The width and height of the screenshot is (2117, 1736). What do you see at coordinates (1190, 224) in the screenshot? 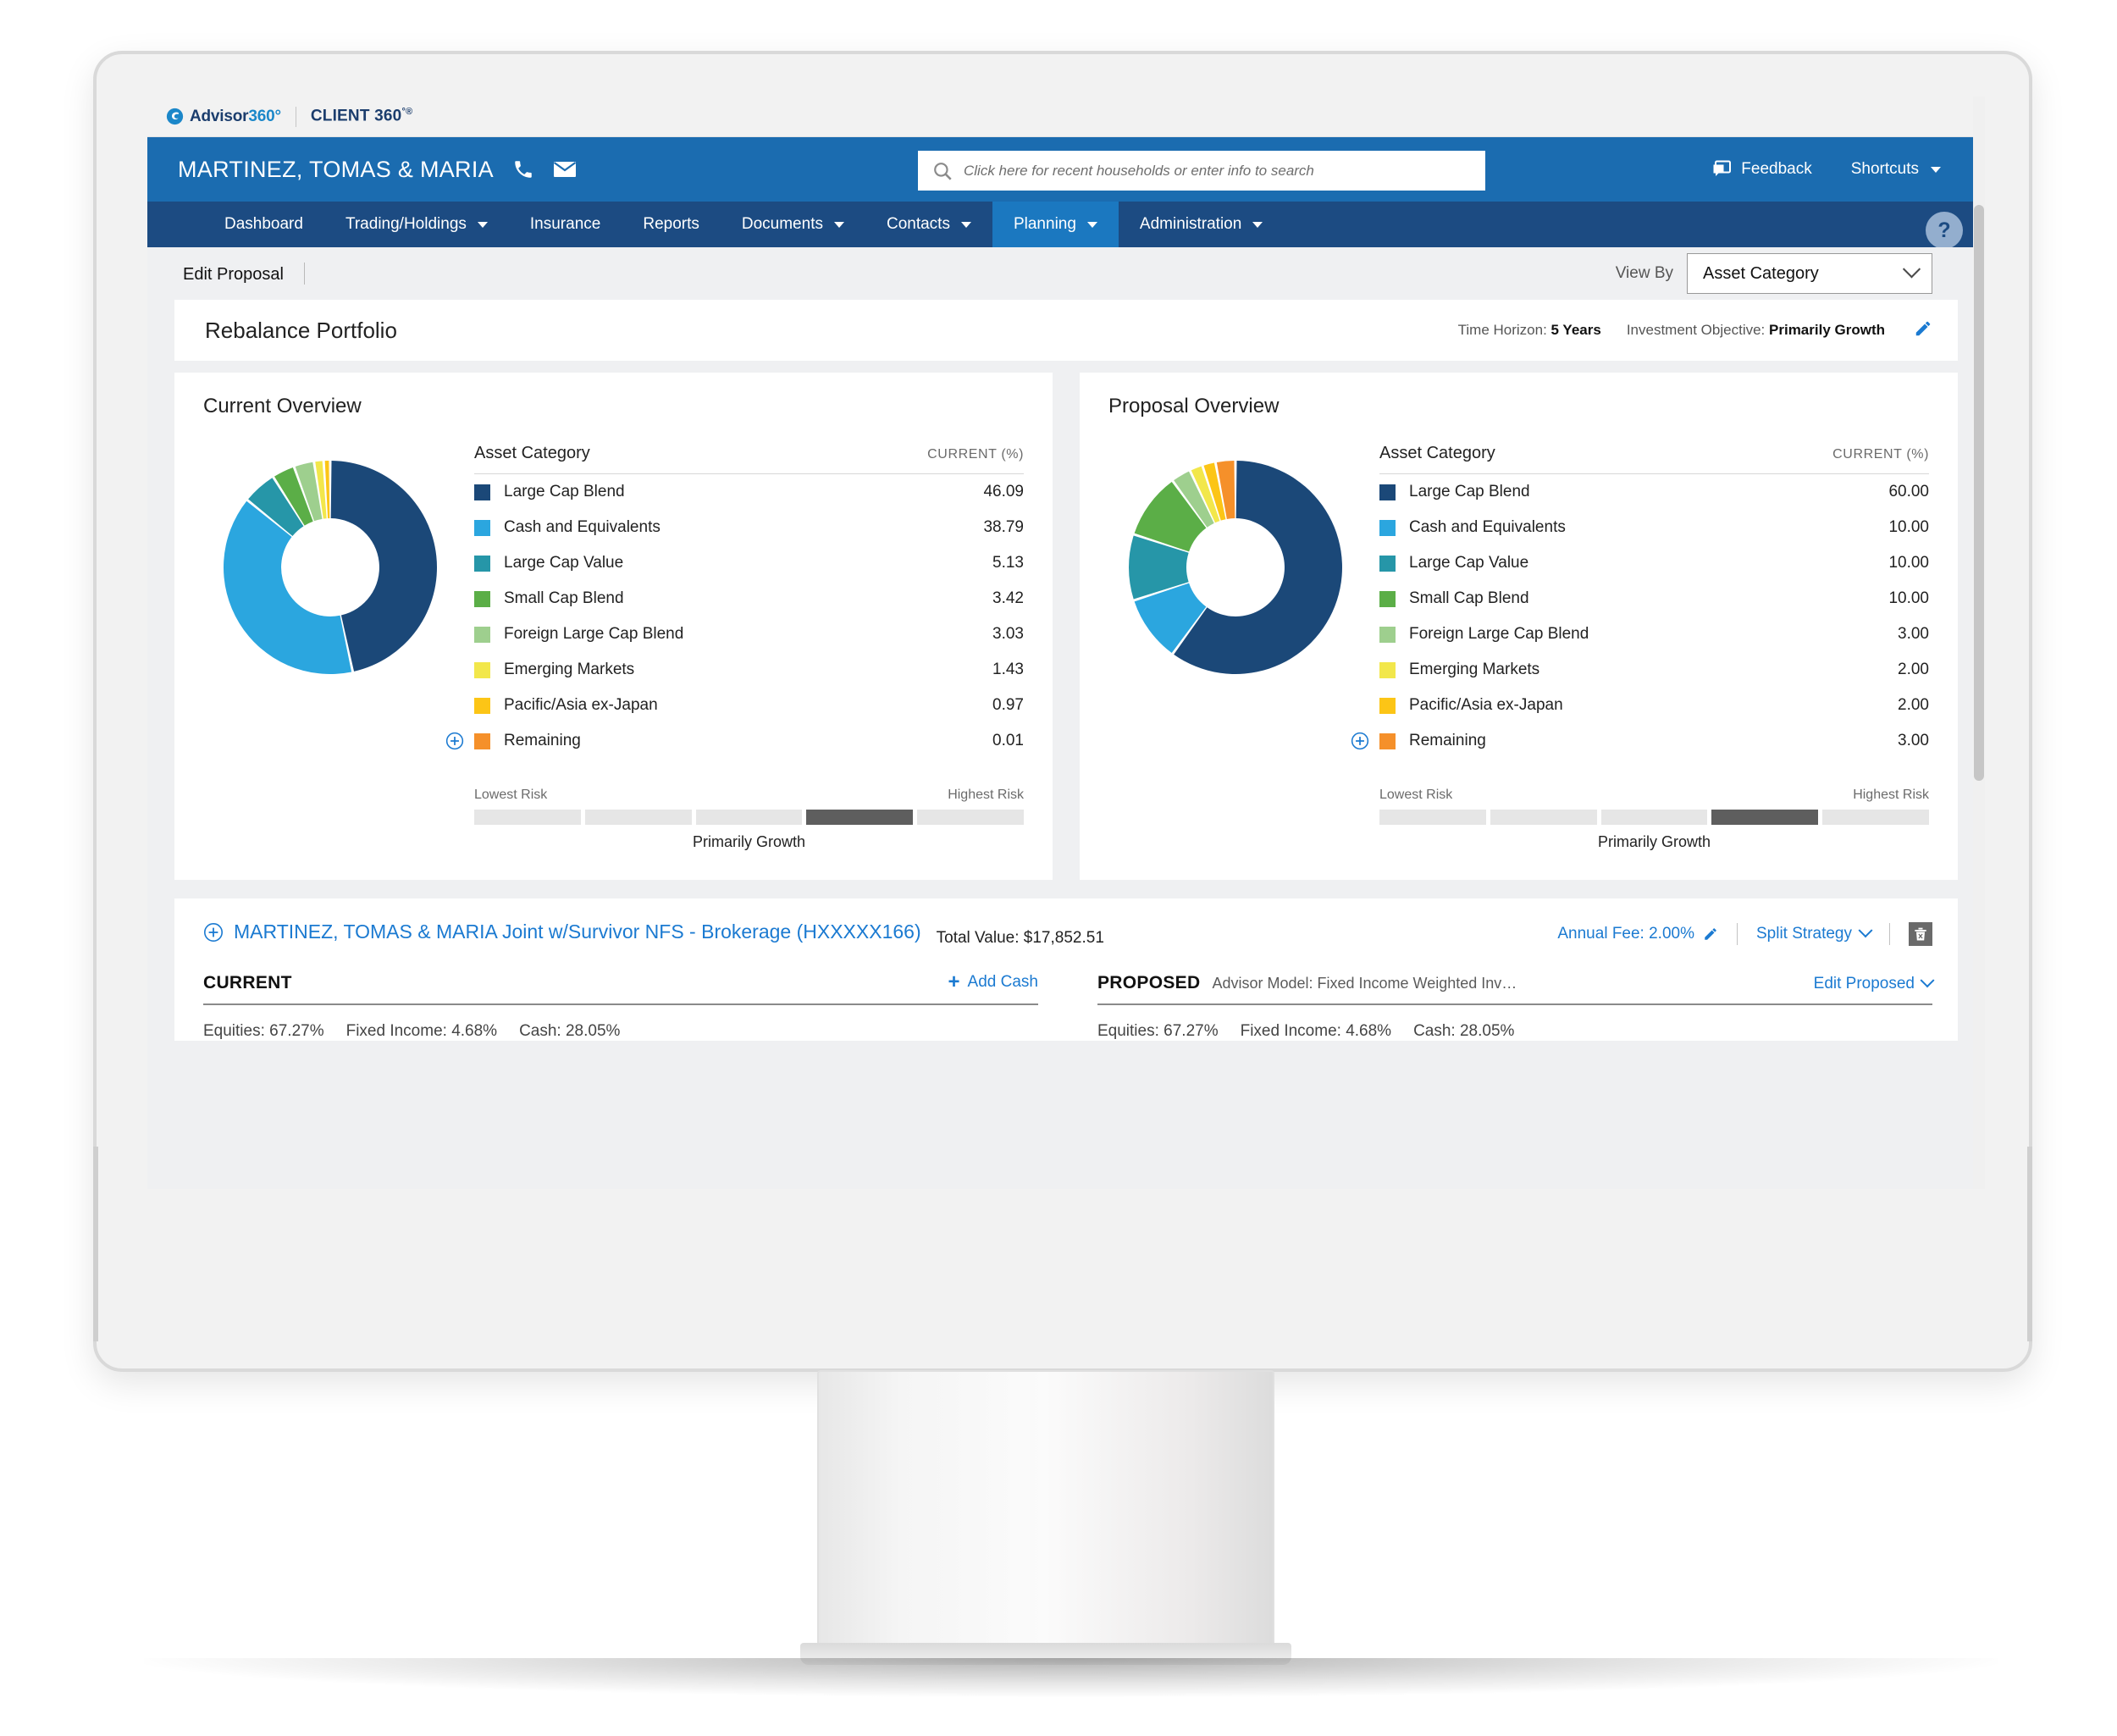
I see `nav-label: Administration` at bounding box center [1190, 224].